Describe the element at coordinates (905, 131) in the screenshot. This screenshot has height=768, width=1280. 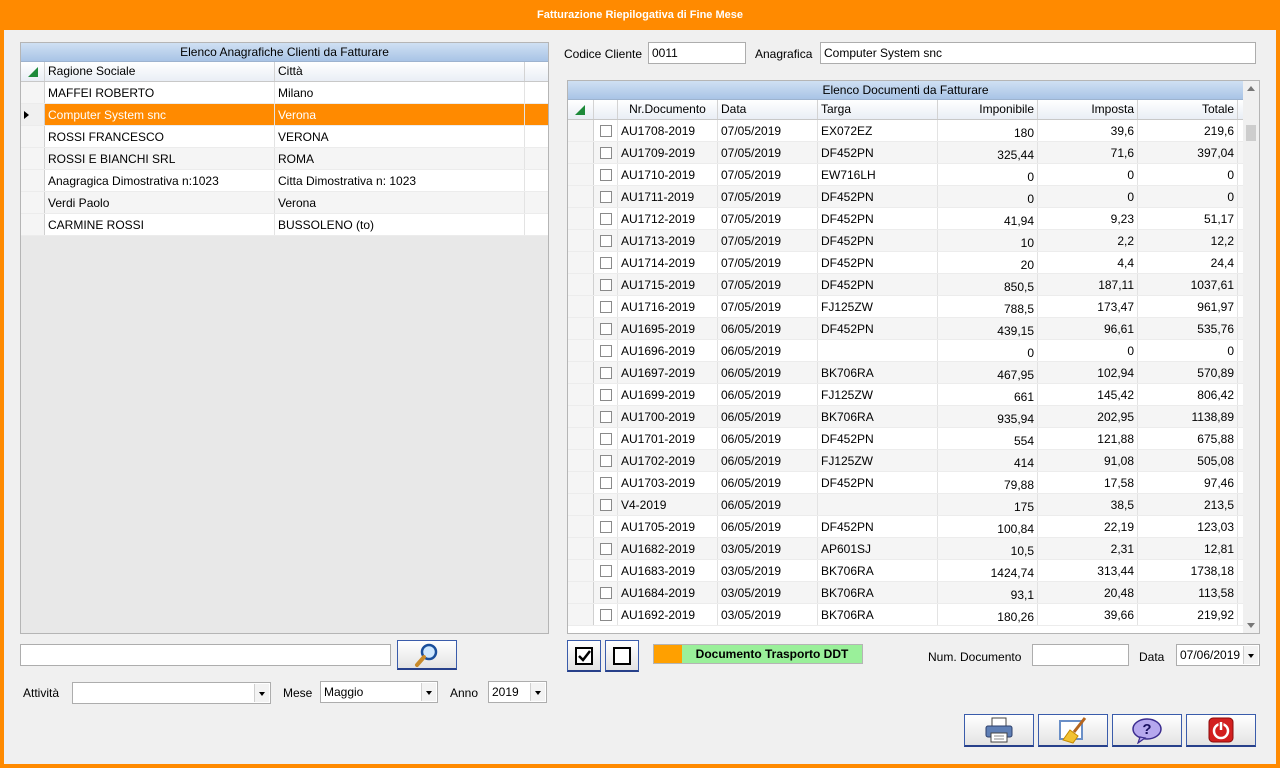
I see `document-row: AU1708-2019 07/05/2019 EX072EZ 180 39,6 219,6` at that location.